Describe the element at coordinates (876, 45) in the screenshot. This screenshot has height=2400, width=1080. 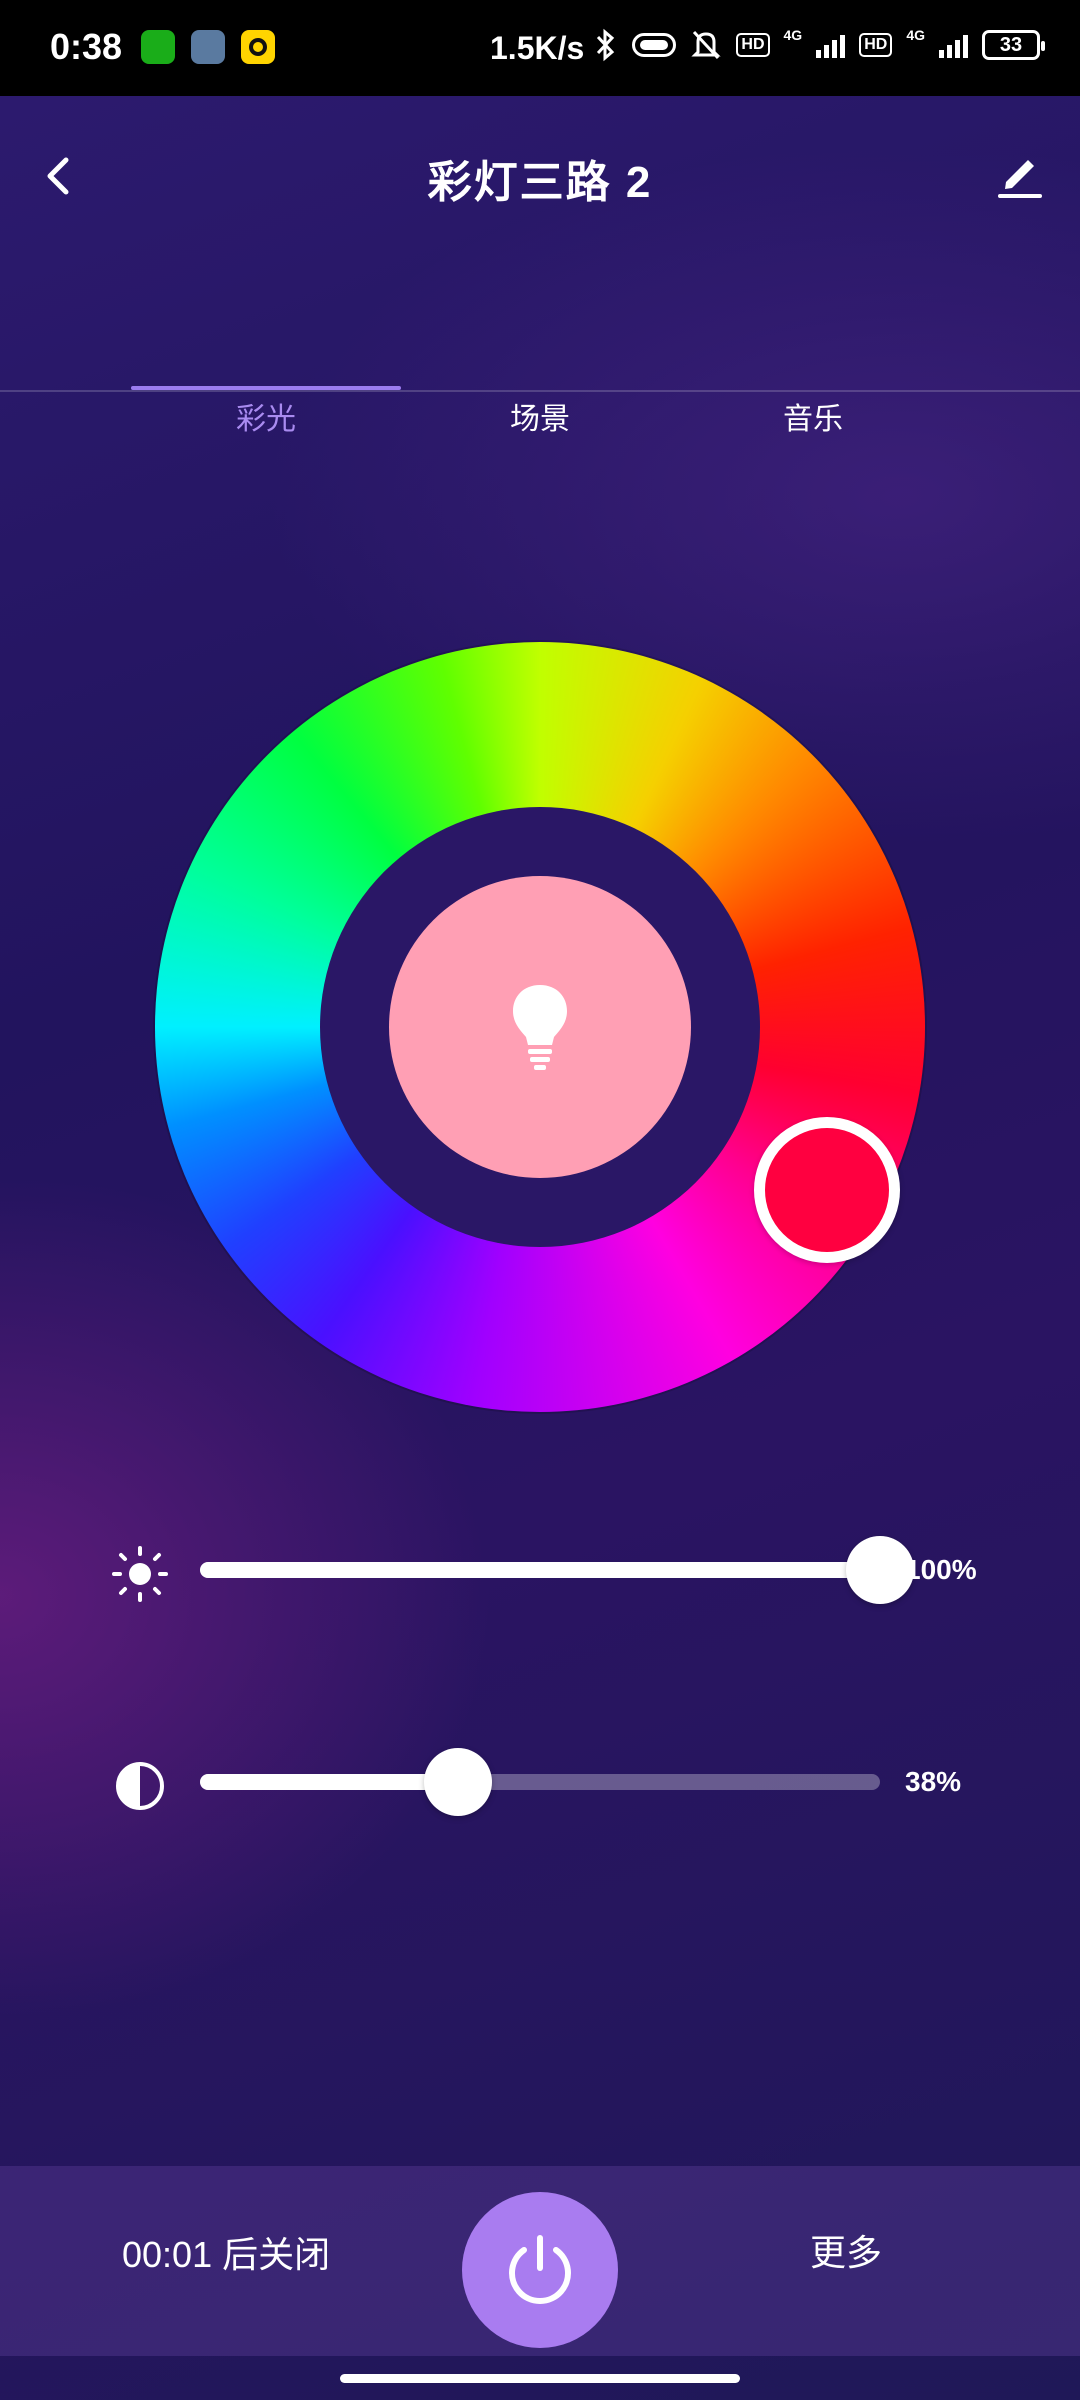
I see `hd-badge-2: HD` at that location.